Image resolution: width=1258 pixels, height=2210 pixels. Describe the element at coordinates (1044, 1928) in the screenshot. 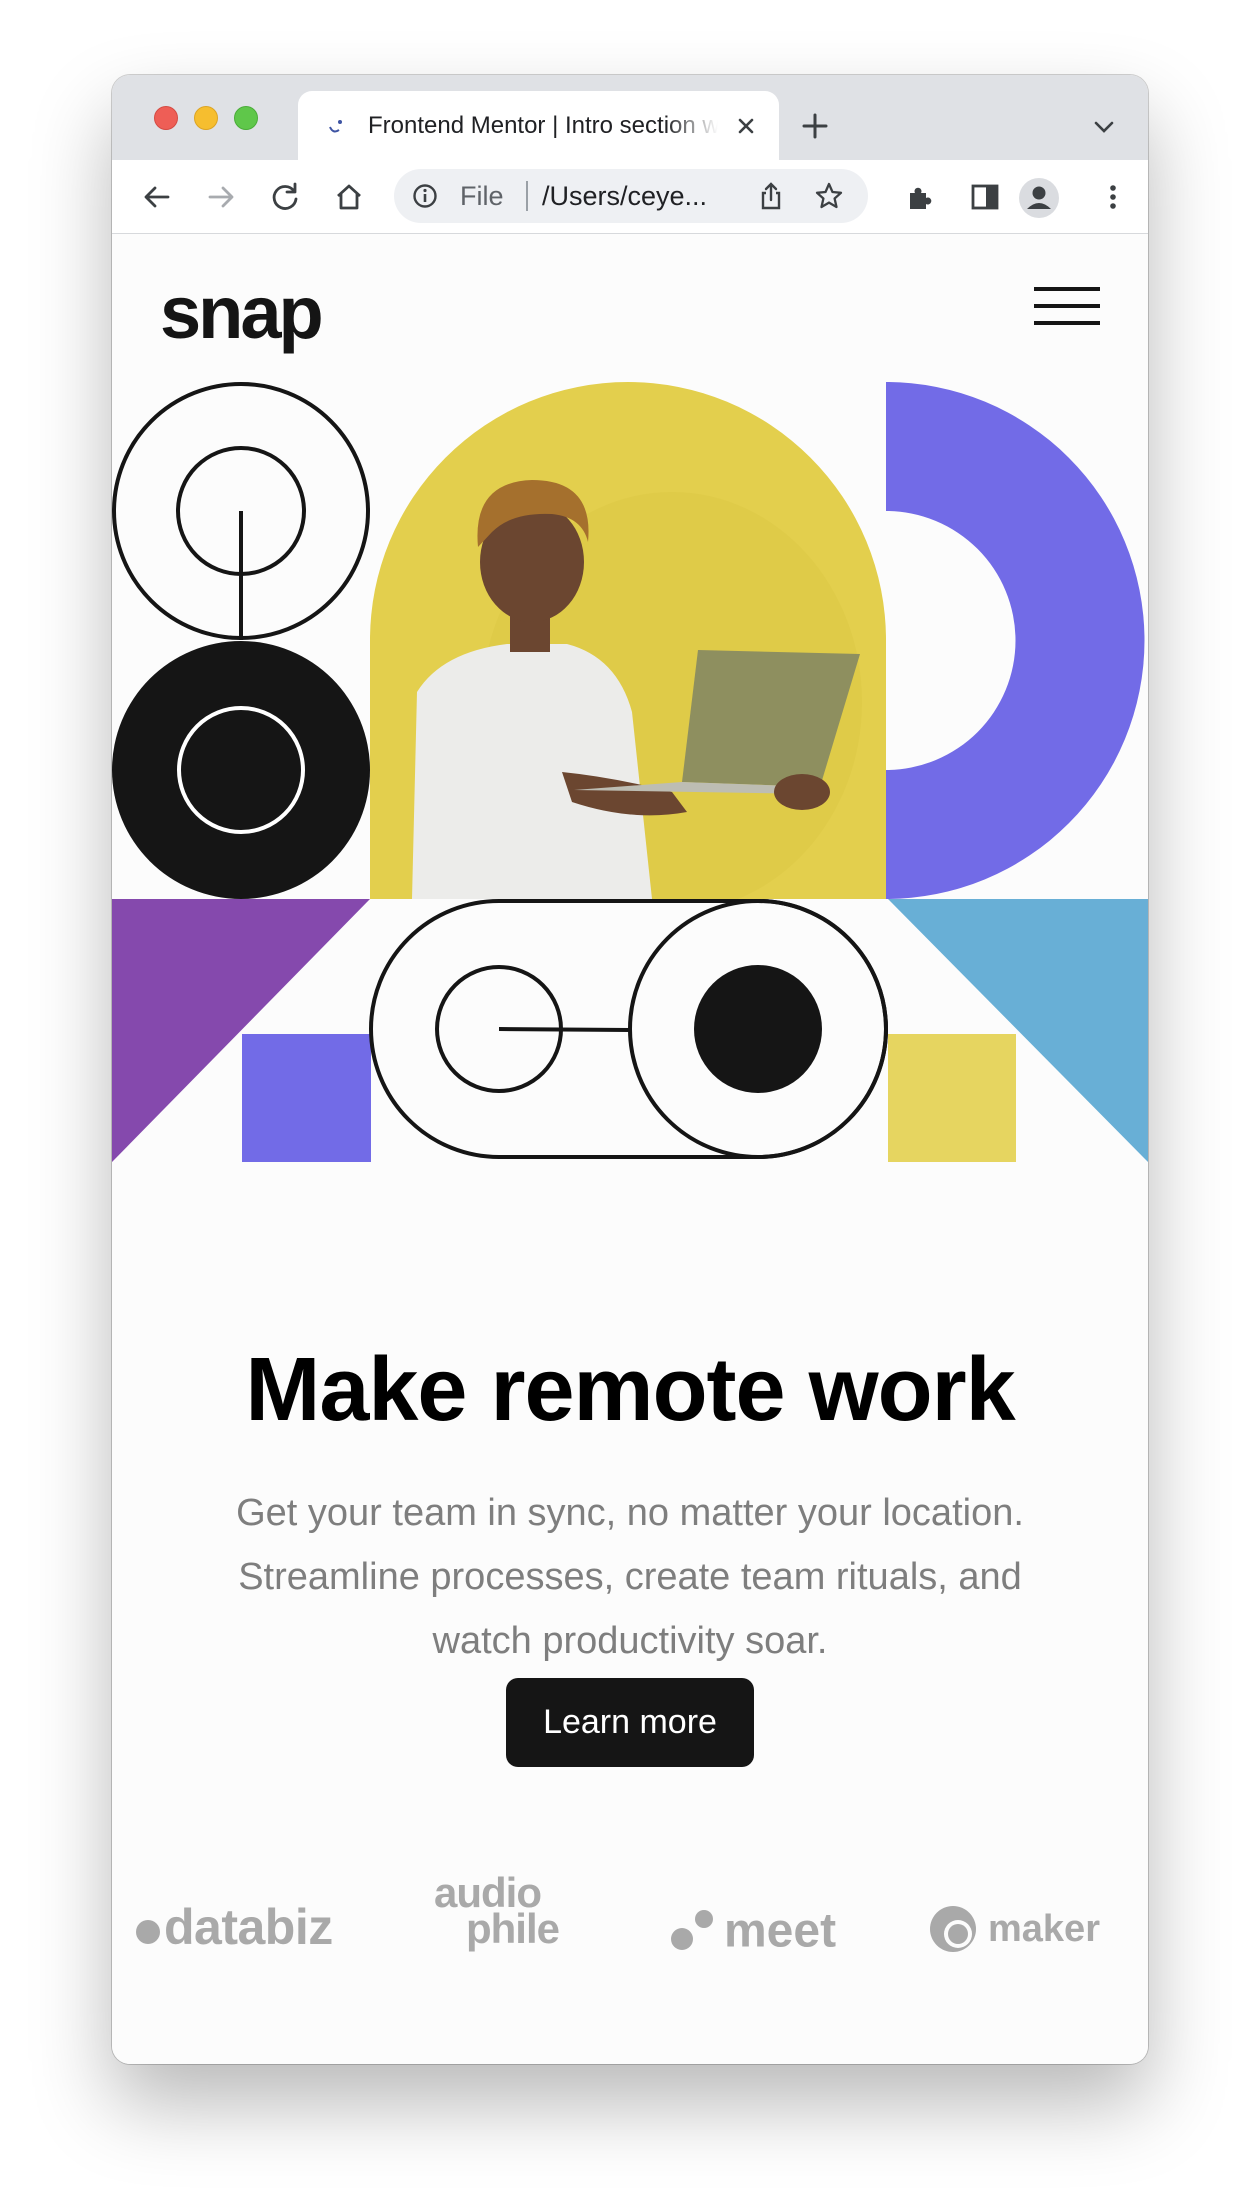

I see `maker-label: maker` at that location.